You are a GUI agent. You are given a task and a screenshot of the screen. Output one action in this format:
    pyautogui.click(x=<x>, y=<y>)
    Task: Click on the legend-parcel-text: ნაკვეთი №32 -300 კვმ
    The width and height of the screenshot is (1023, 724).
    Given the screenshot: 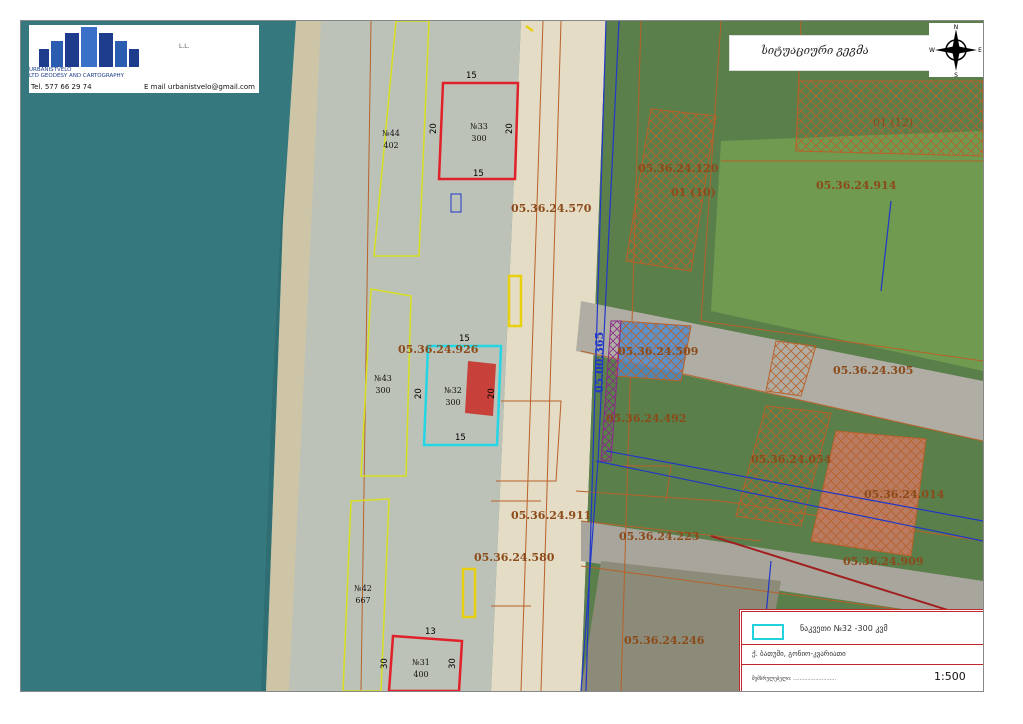 What is the action you would take?
    pyautogui.click(x=844, y=628)
    